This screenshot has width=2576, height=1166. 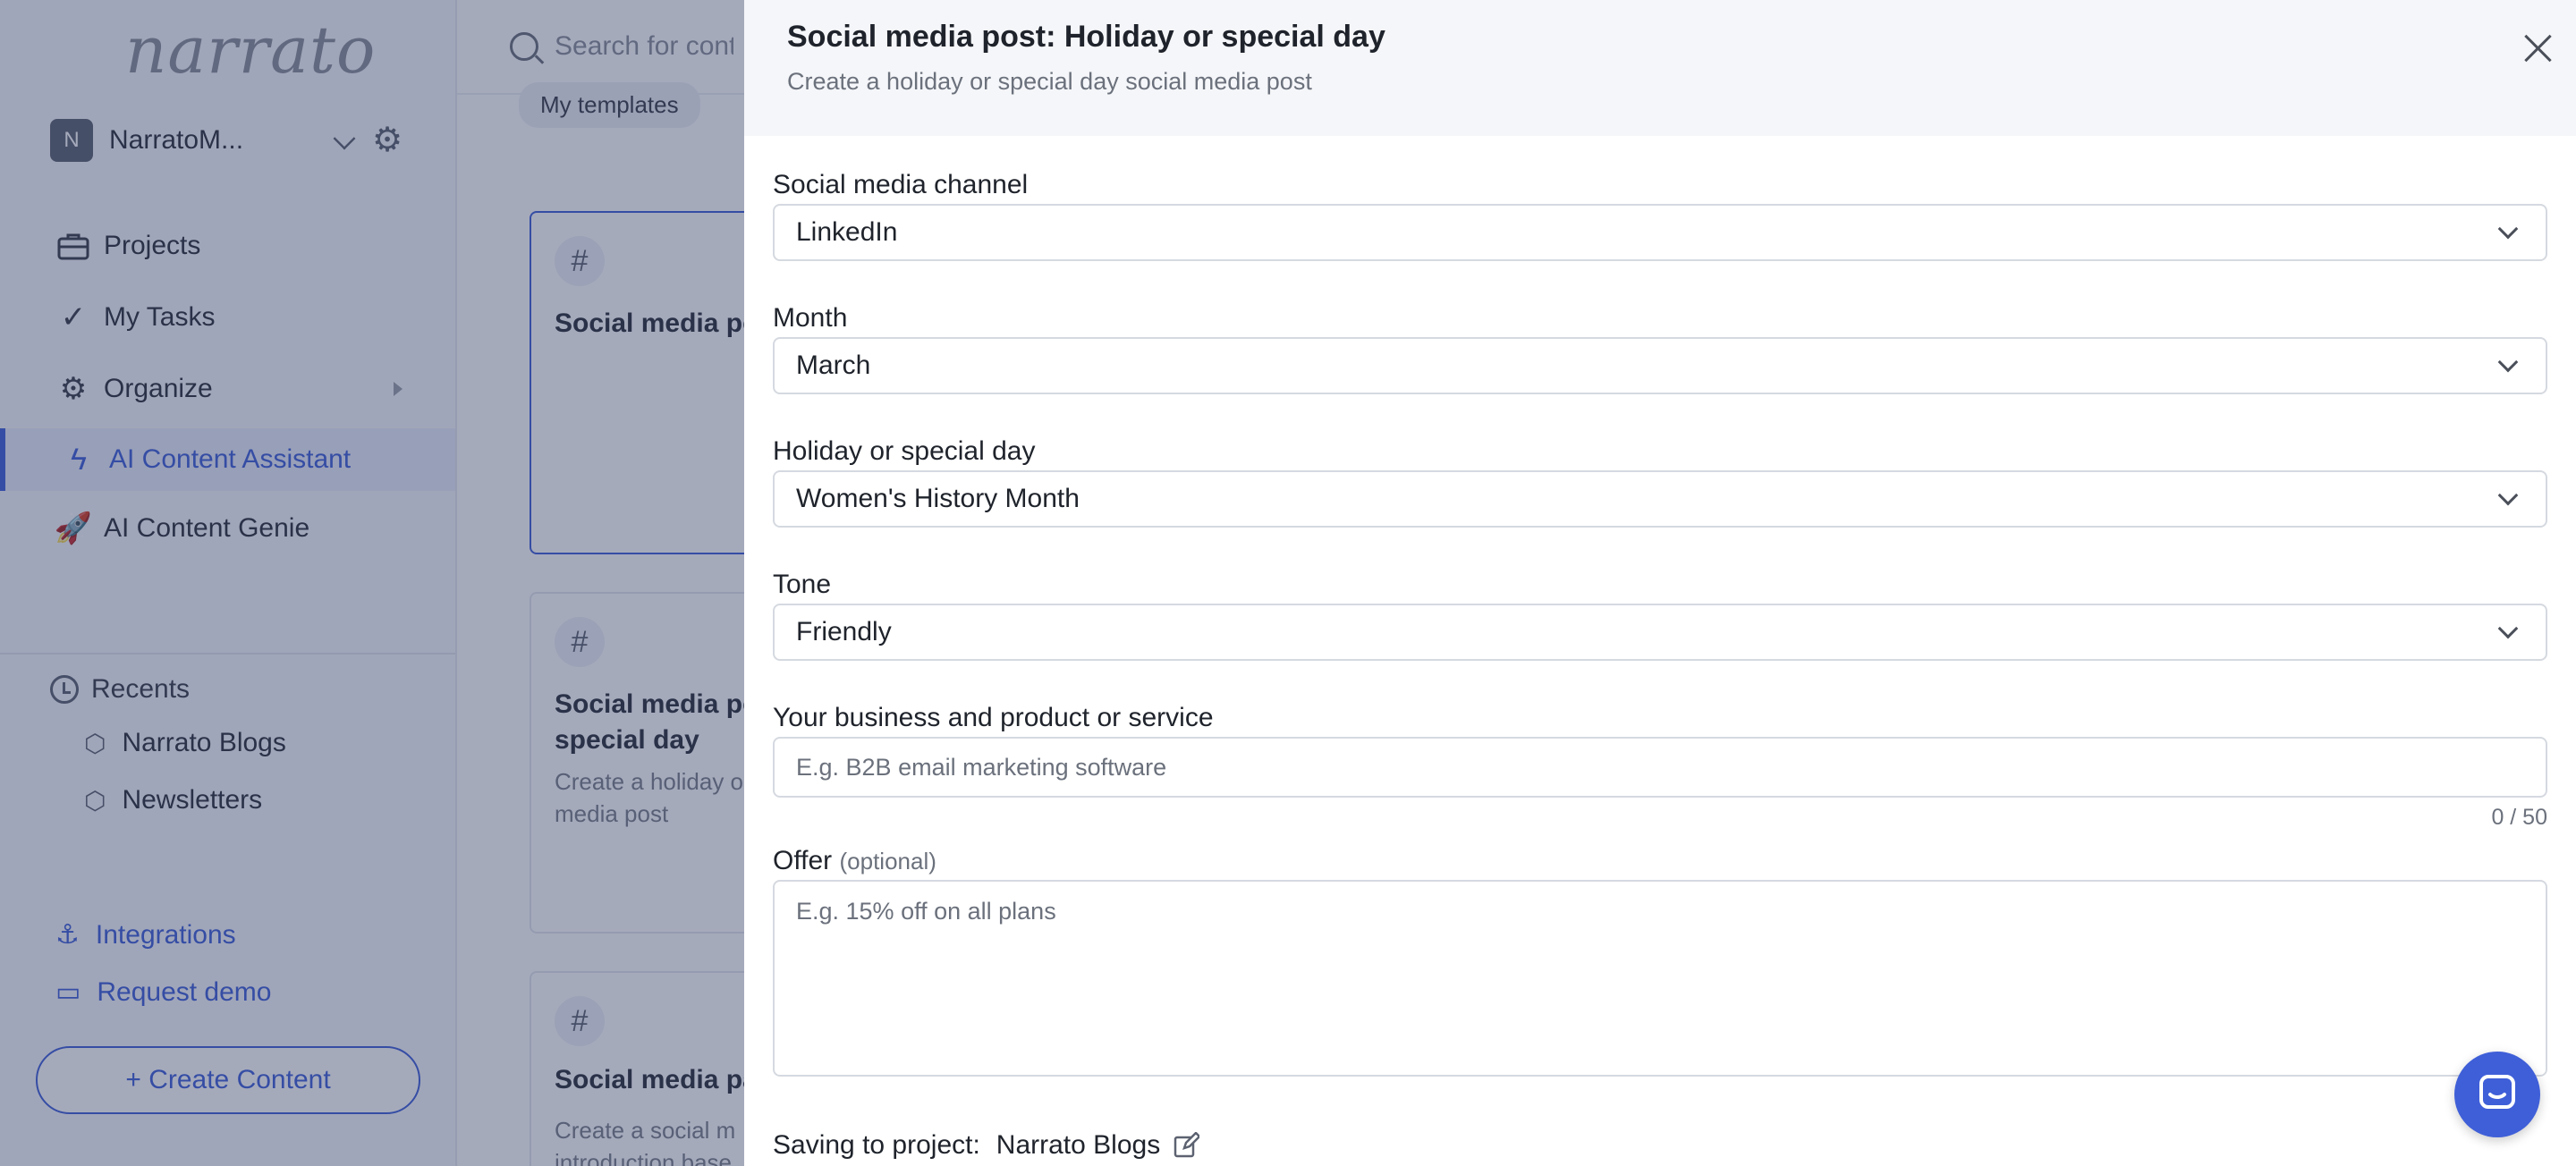 I want to click on channel-select: LinkedIn, so click(x=1660, y=232).